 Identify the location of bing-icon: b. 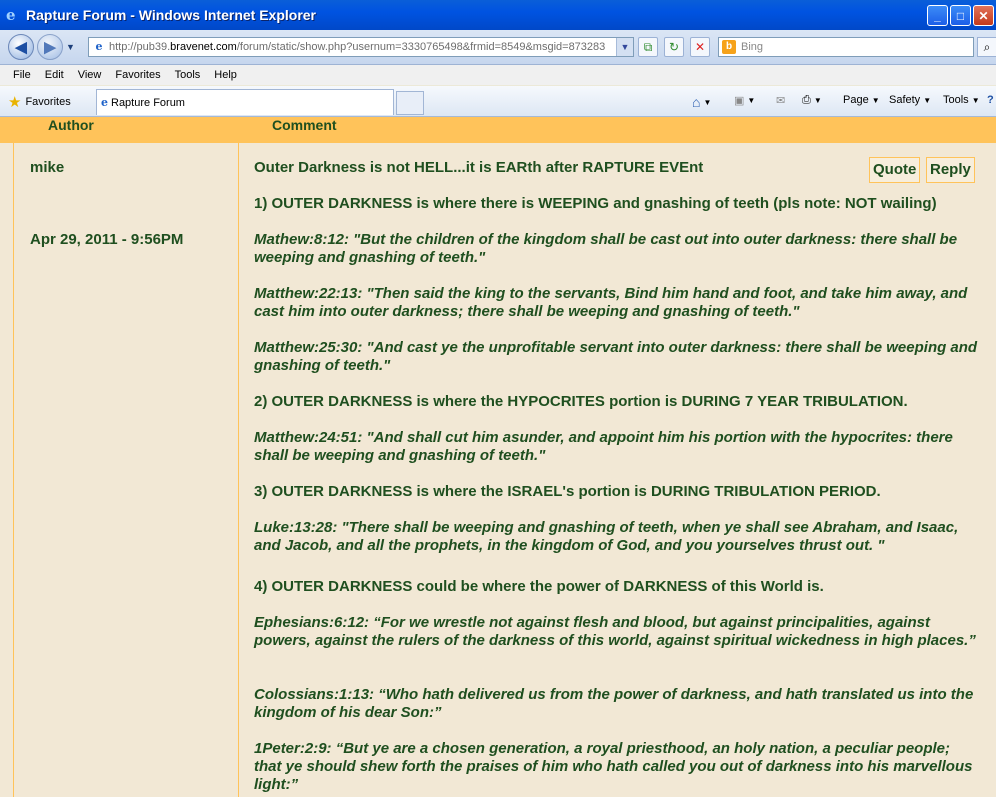
(729, 47).